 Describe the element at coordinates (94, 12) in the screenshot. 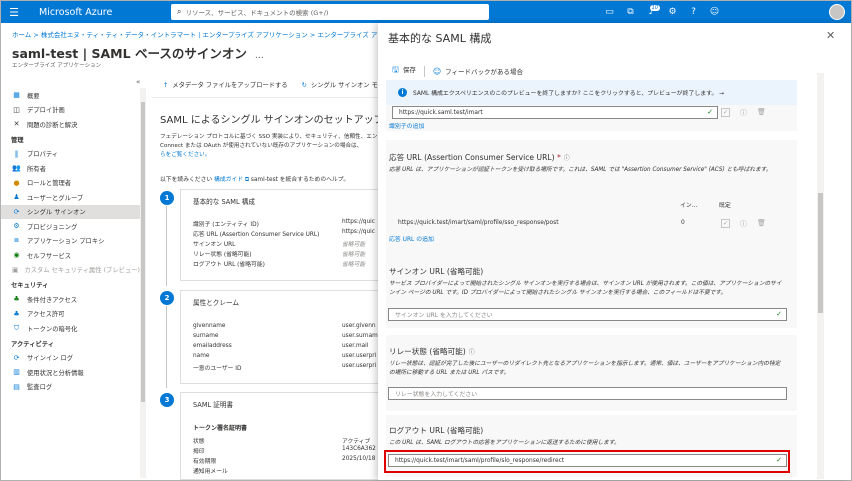

I see `brand-logo: Microsoft Azure` at that location.